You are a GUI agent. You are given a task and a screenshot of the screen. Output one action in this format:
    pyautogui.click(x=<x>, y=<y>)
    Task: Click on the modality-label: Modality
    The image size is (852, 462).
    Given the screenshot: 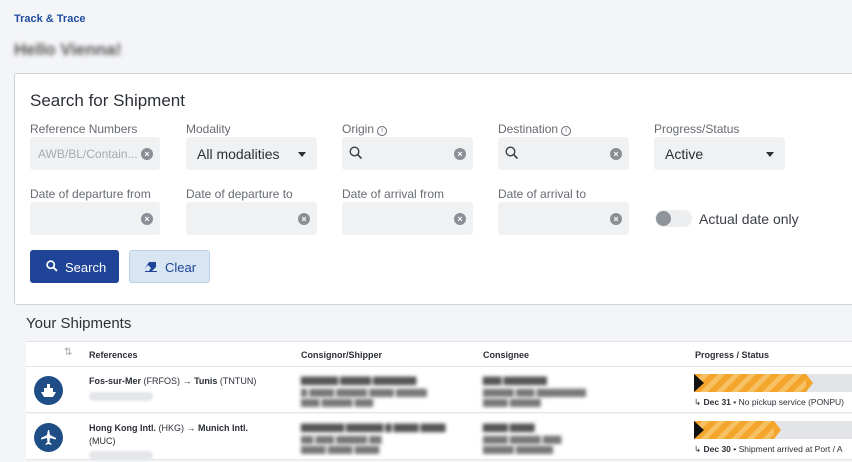 What is the action you would take?
    pyautogui.click(x=208, y=129)
    